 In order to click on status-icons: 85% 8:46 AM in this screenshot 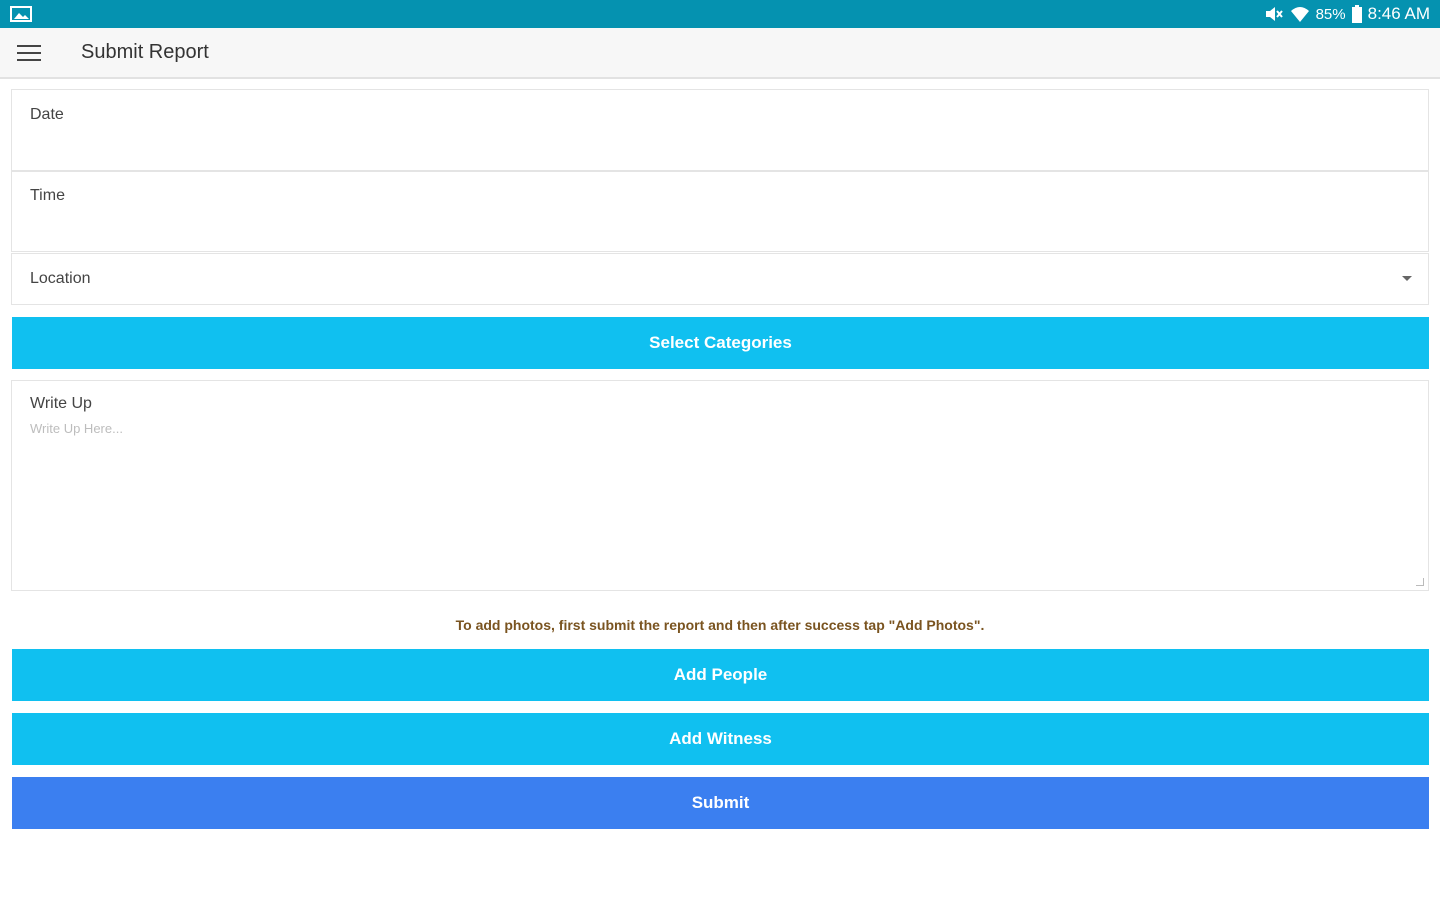, I will do `click(1347, 14)`.